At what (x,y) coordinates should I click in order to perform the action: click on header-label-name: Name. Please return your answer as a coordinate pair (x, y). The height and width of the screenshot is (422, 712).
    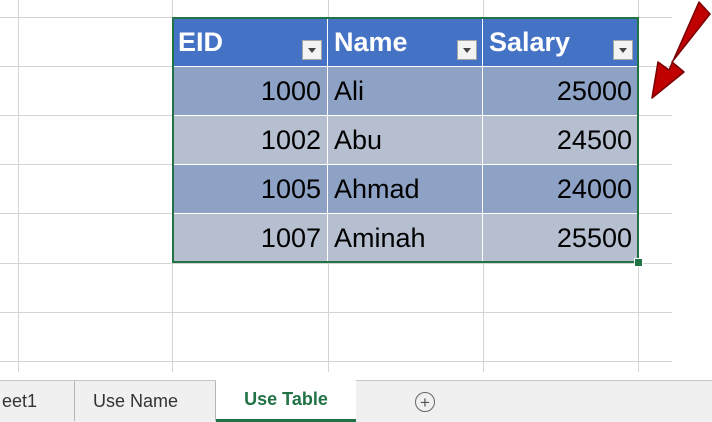
    Looking at the image, I should click on (371, 41).